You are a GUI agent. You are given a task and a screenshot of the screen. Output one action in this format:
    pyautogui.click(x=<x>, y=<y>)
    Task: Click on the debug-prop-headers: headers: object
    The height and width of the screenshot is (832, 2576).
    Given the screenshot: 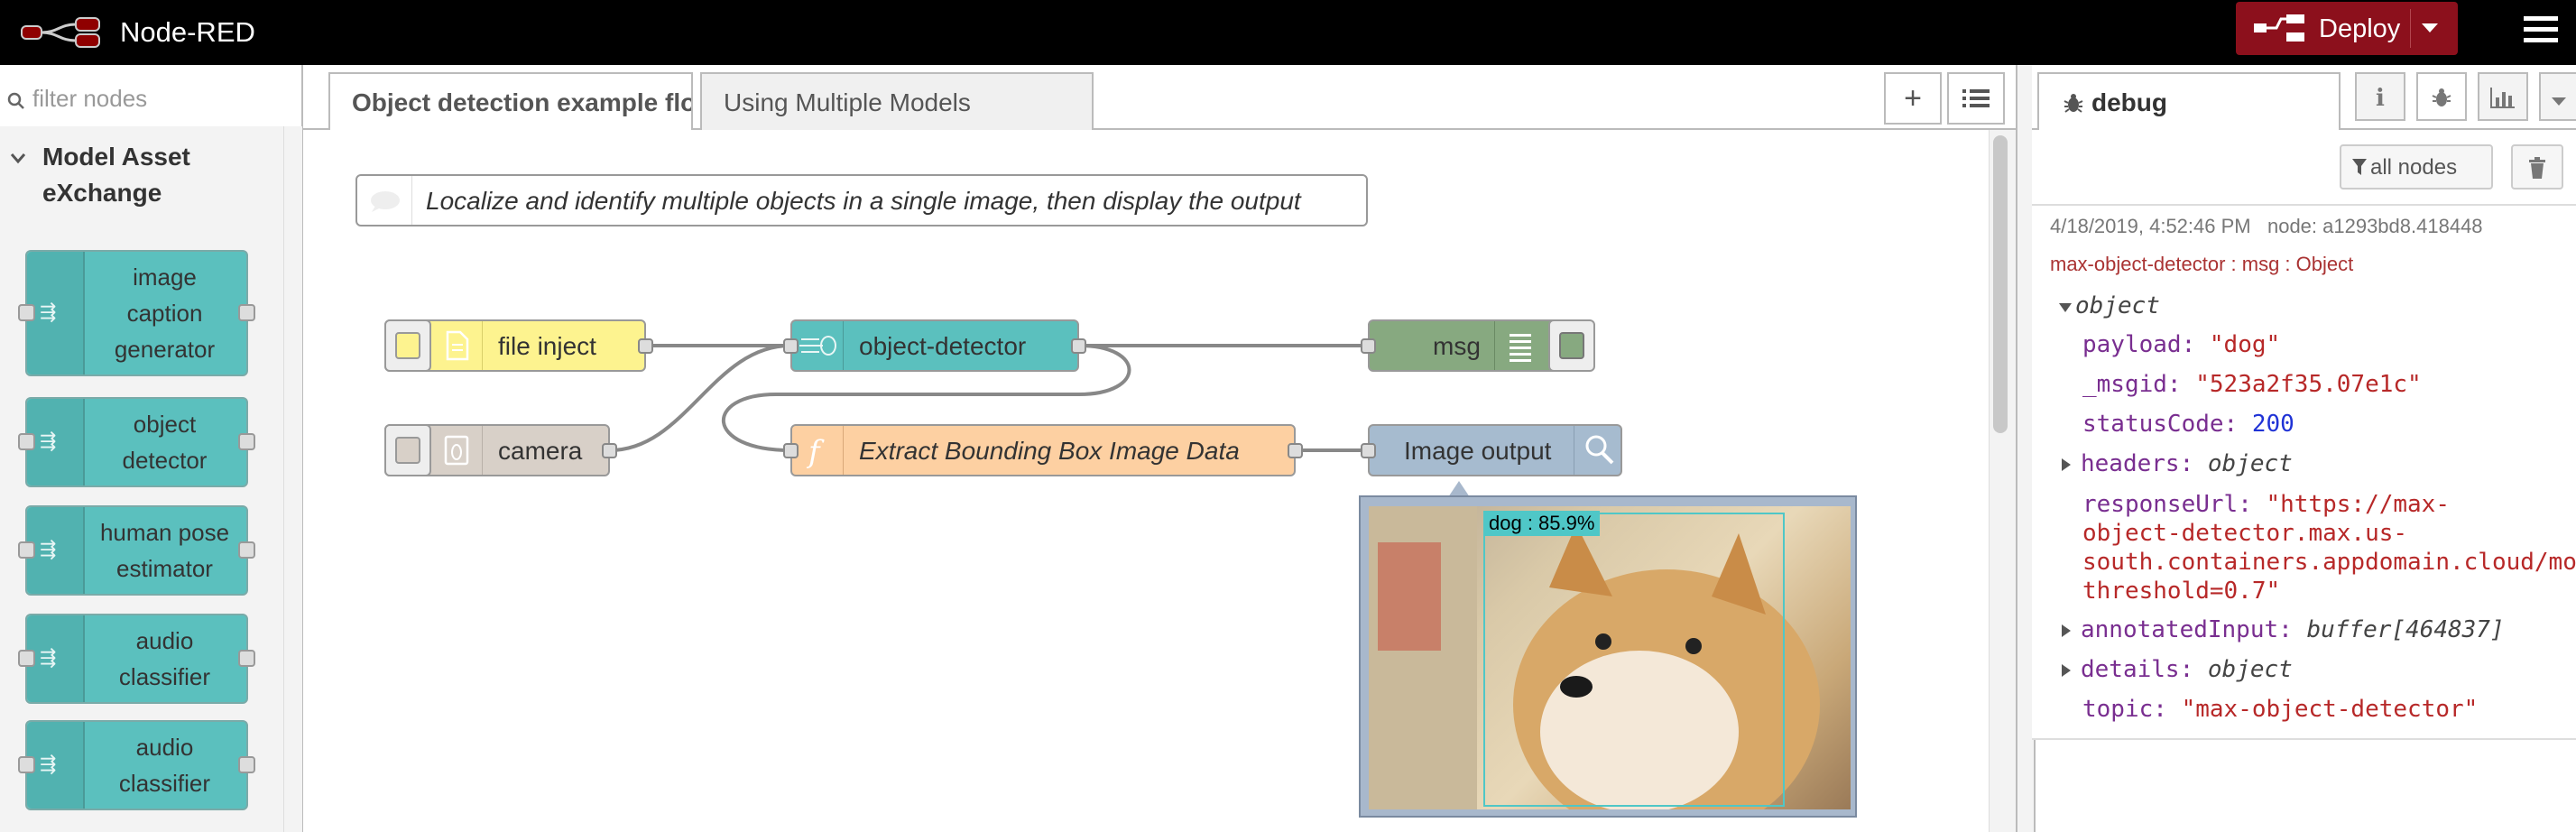 What is the action you would take?
    pyautogui.click(x=2177, y=463)
    